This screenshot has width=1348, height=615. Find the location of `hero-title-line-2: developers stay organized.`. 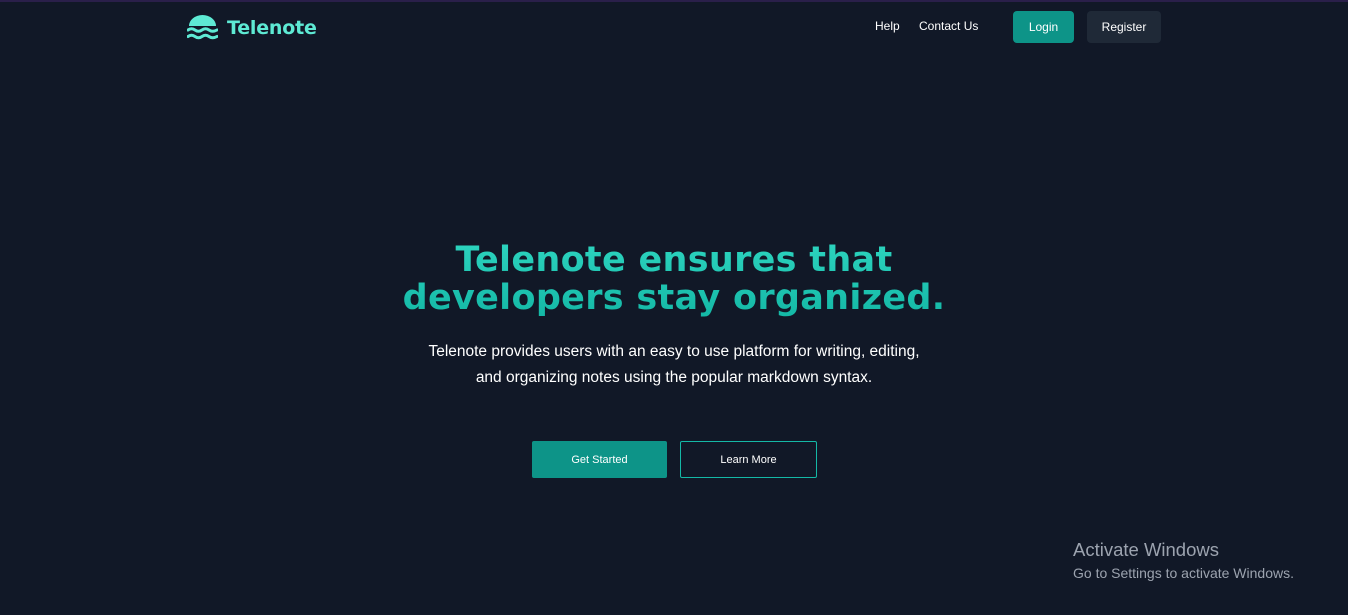

hero-title-line-2: developers stay organized. is located at coordinates (674, 298).